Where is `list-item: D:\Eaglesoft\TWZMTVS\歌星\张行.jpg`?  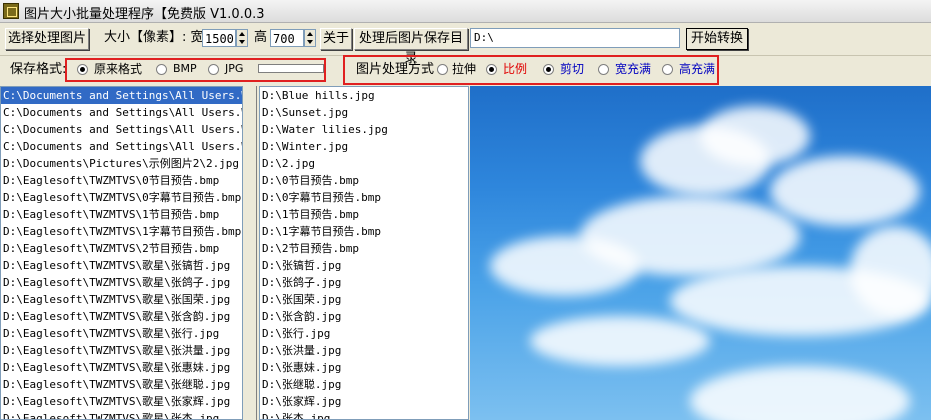
list-item: D:\Eaglesoft\TWZMTVS\歌星\张行.jpg is located at coordinates (121, 333).